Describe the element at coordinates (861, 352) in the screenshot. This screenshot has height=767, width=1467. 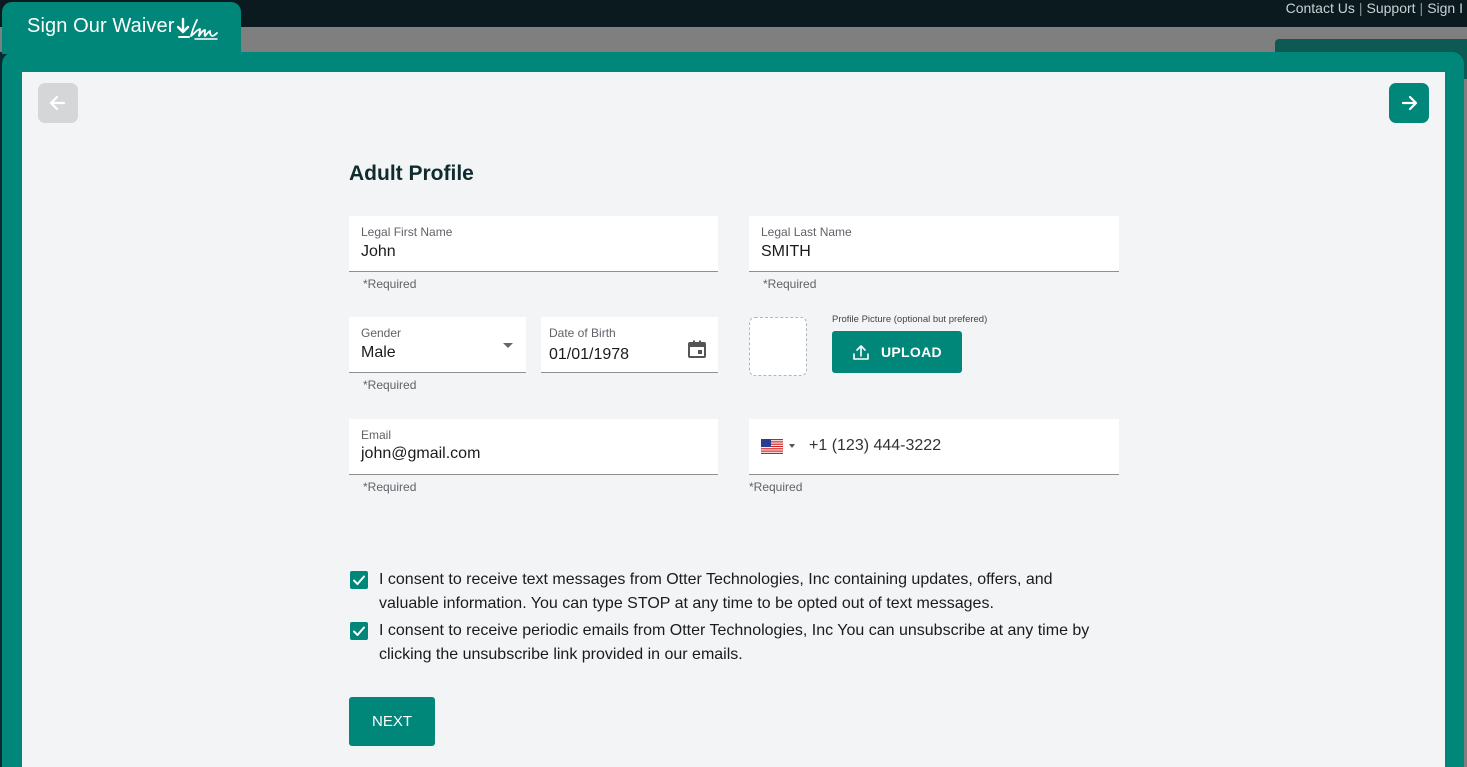
I see `upload-icon` at that location.